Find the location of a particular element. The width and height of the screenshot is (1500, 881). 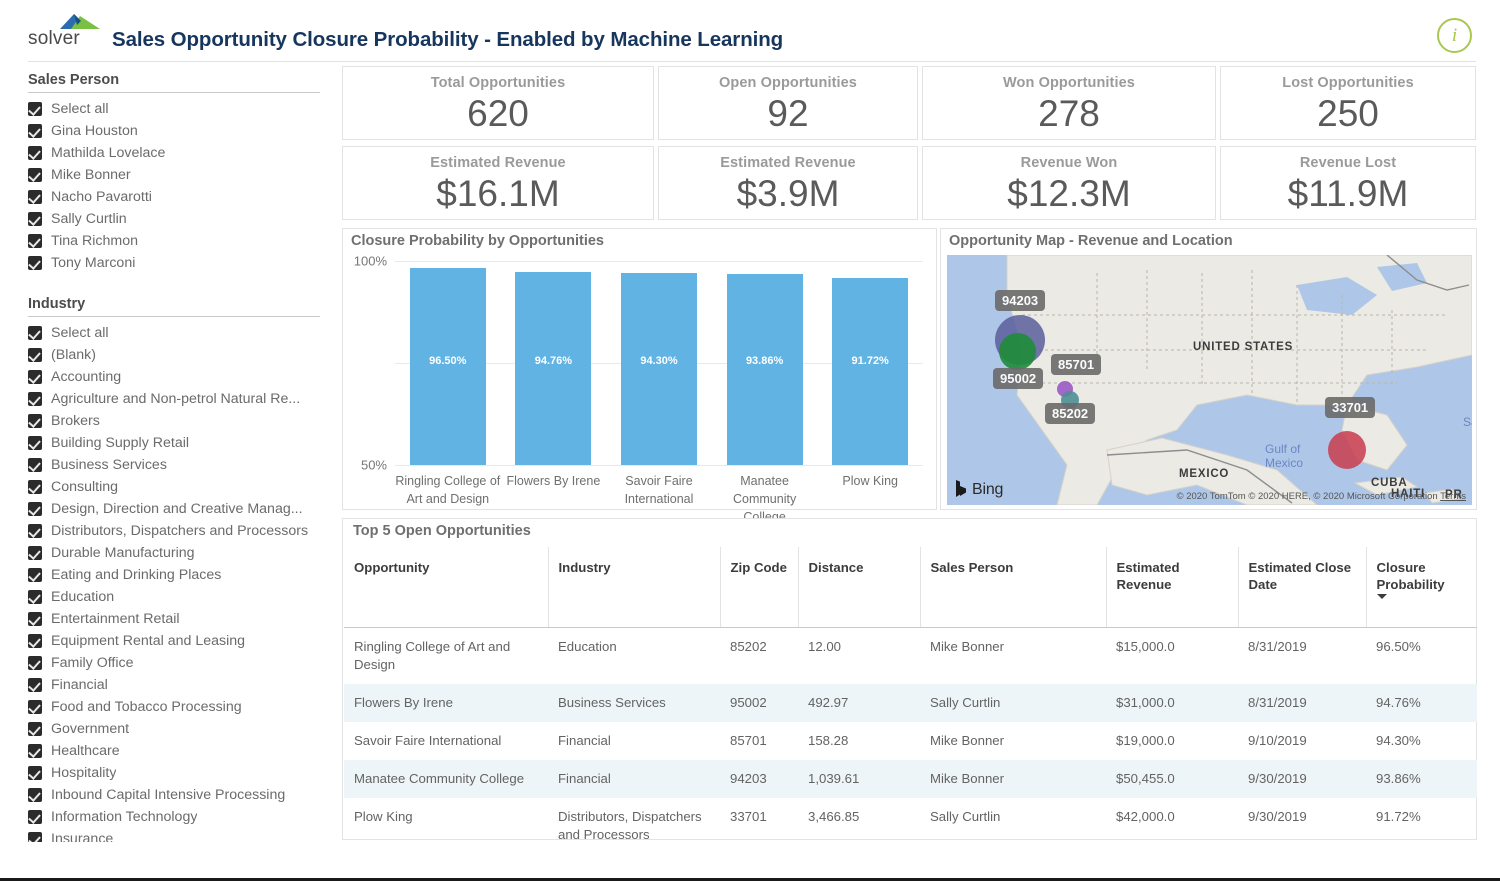

table-column-header: Industry is located at coordinates (634, 588).